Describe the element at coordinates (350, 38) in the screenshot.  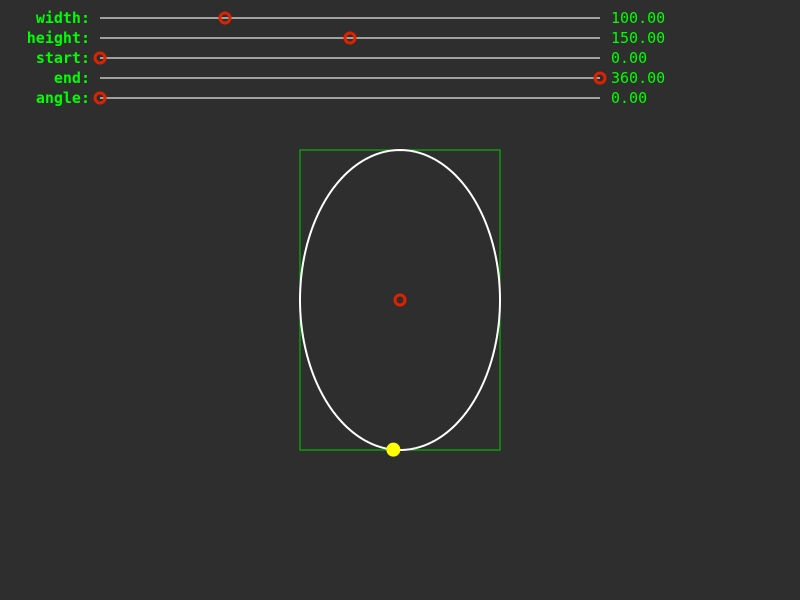
I see `slider-height` at that location.